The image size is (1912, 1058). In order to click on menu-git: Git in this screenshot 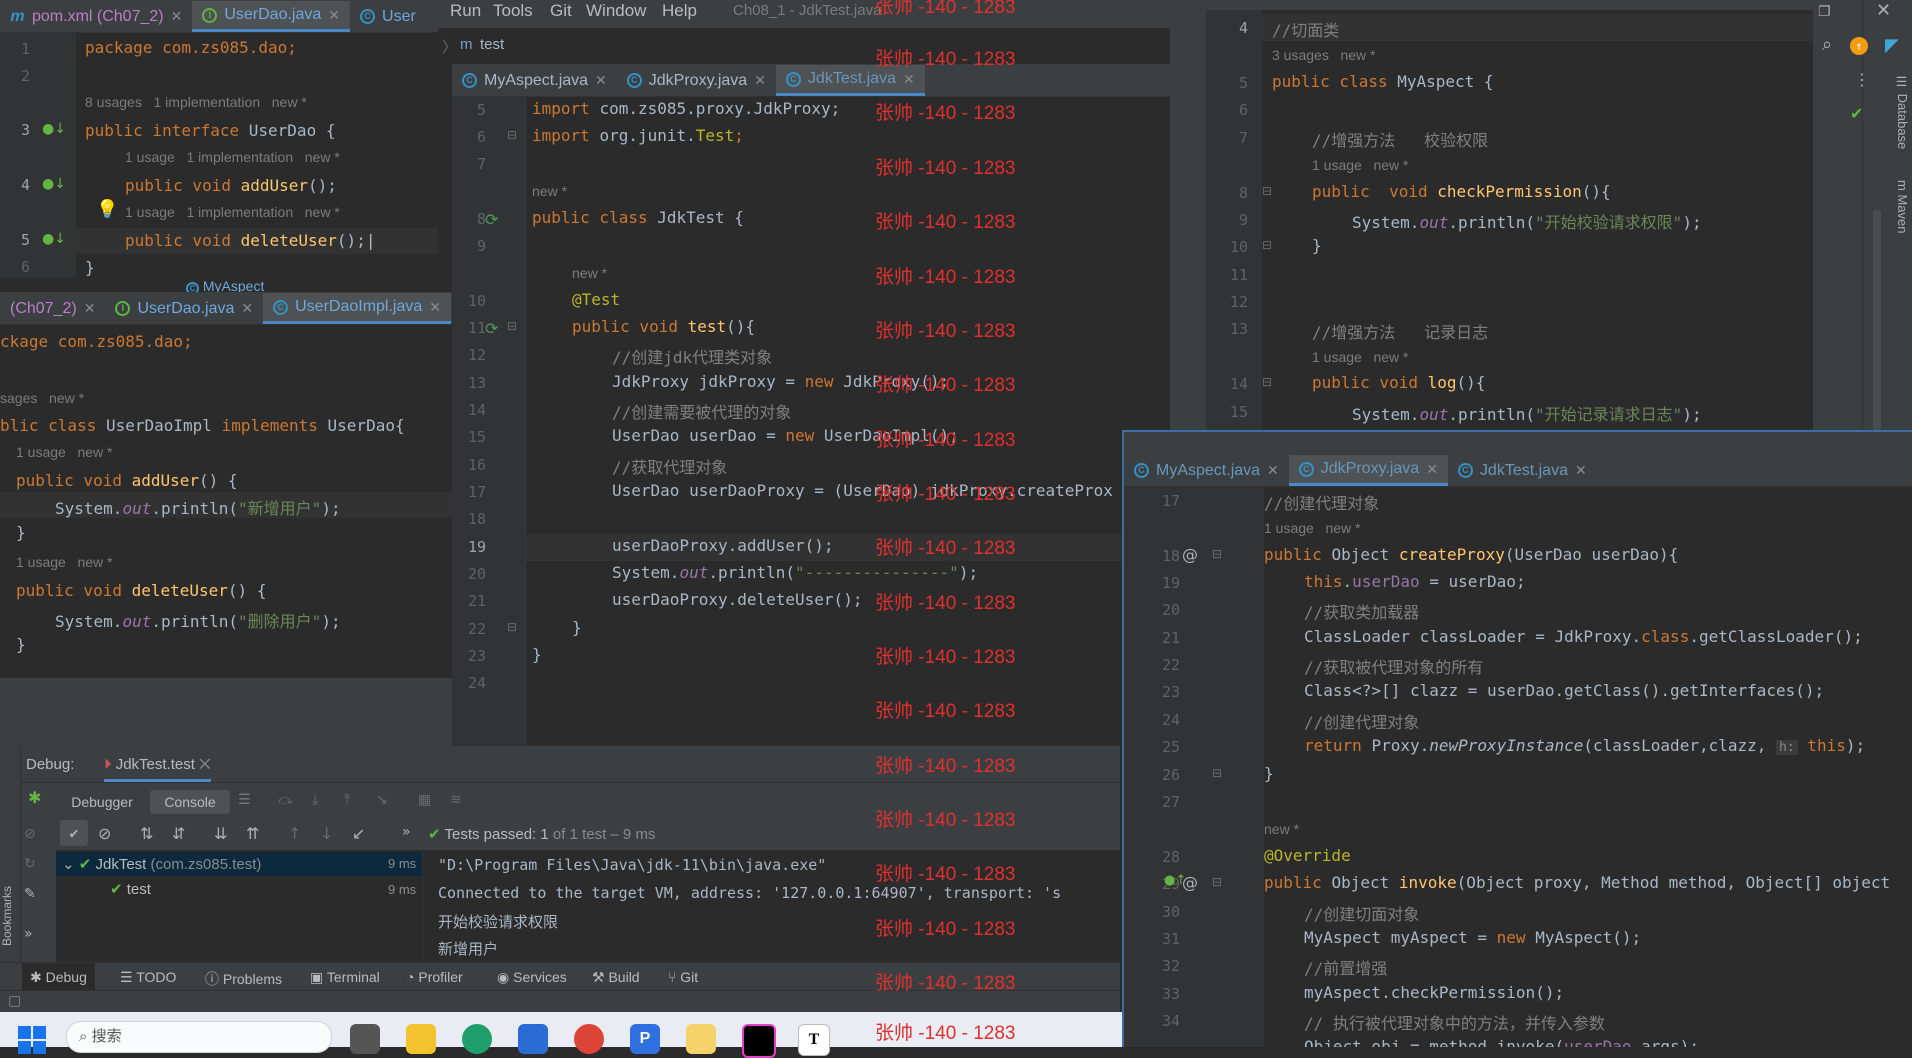, I will do `click(561, 11)`.